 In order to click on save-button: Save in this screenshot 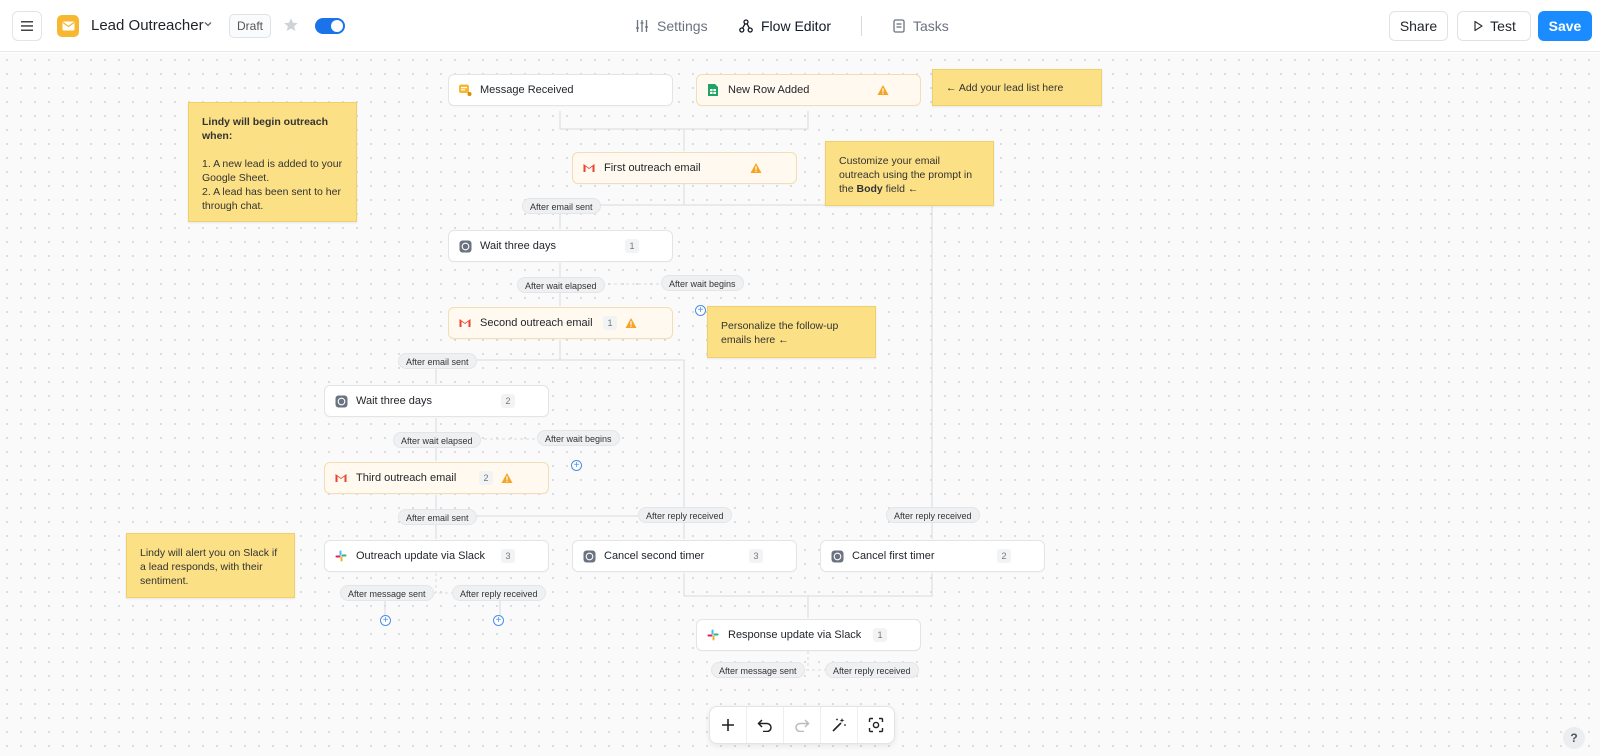, I will do `click(1565, 26)`.